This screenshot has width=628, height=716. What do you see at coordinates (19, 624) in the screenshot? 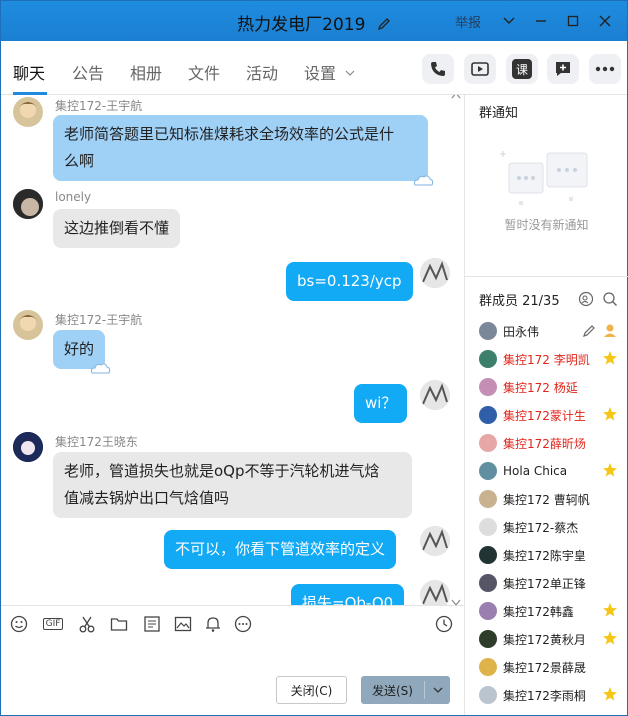
I see `emoji-icon` at bounding box center [19, 624].